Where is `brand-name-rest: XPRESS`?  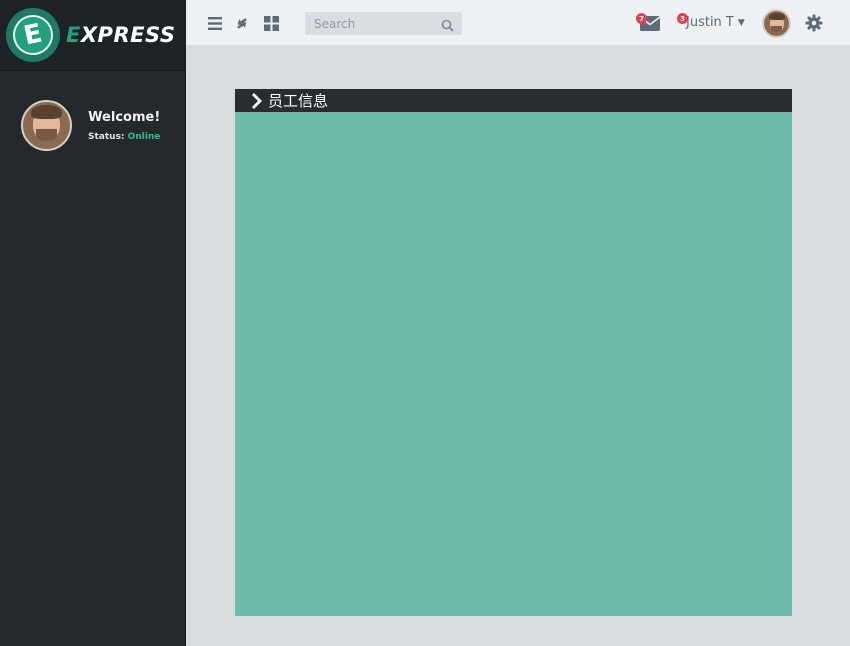 brand-name-rest: XPRESS is located at coordinates (128, 35).